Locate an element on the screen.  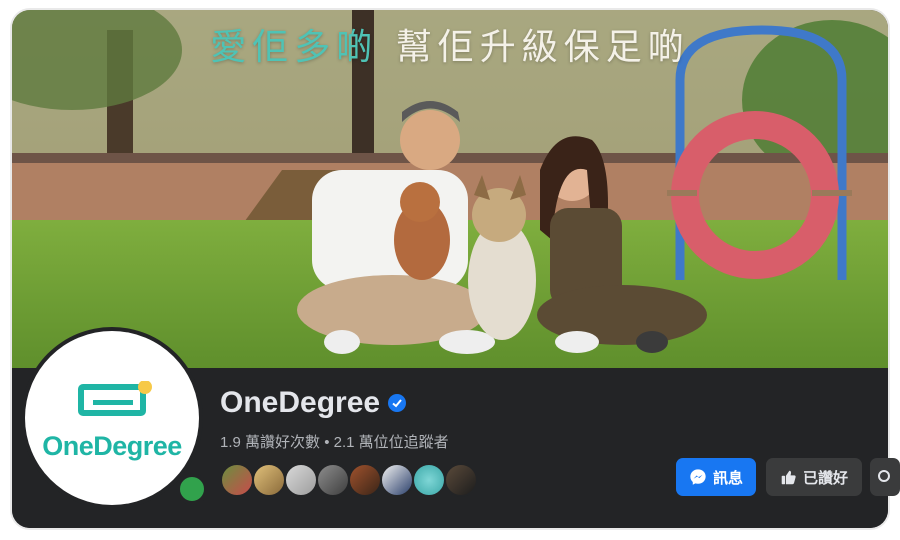
verified-badge-icon is located at coordinates (397, 403).